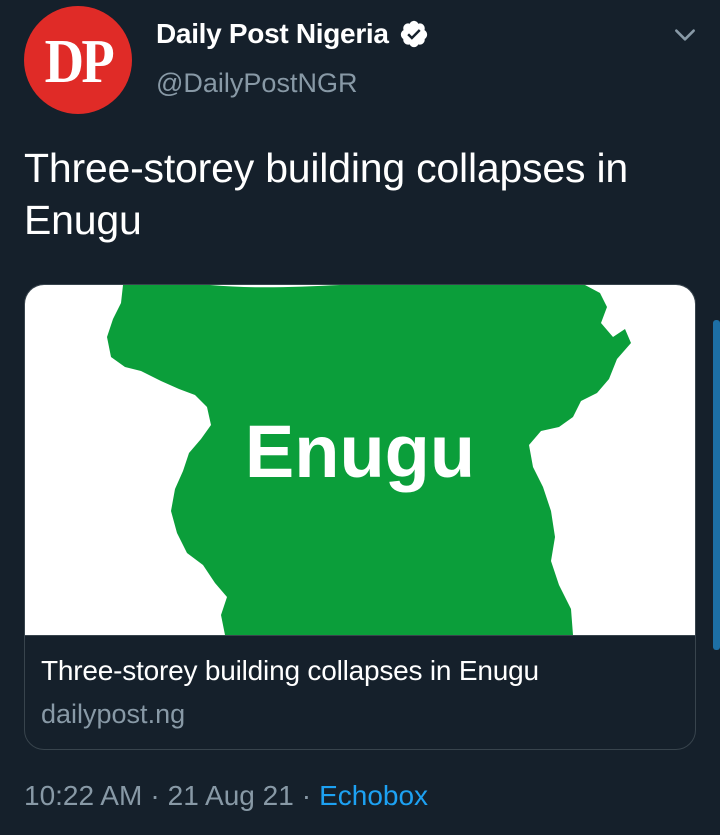 Image resolution: width=720 pixels, height=835 pixels. I want to click on chevron-down-icon, so click(685, 35).